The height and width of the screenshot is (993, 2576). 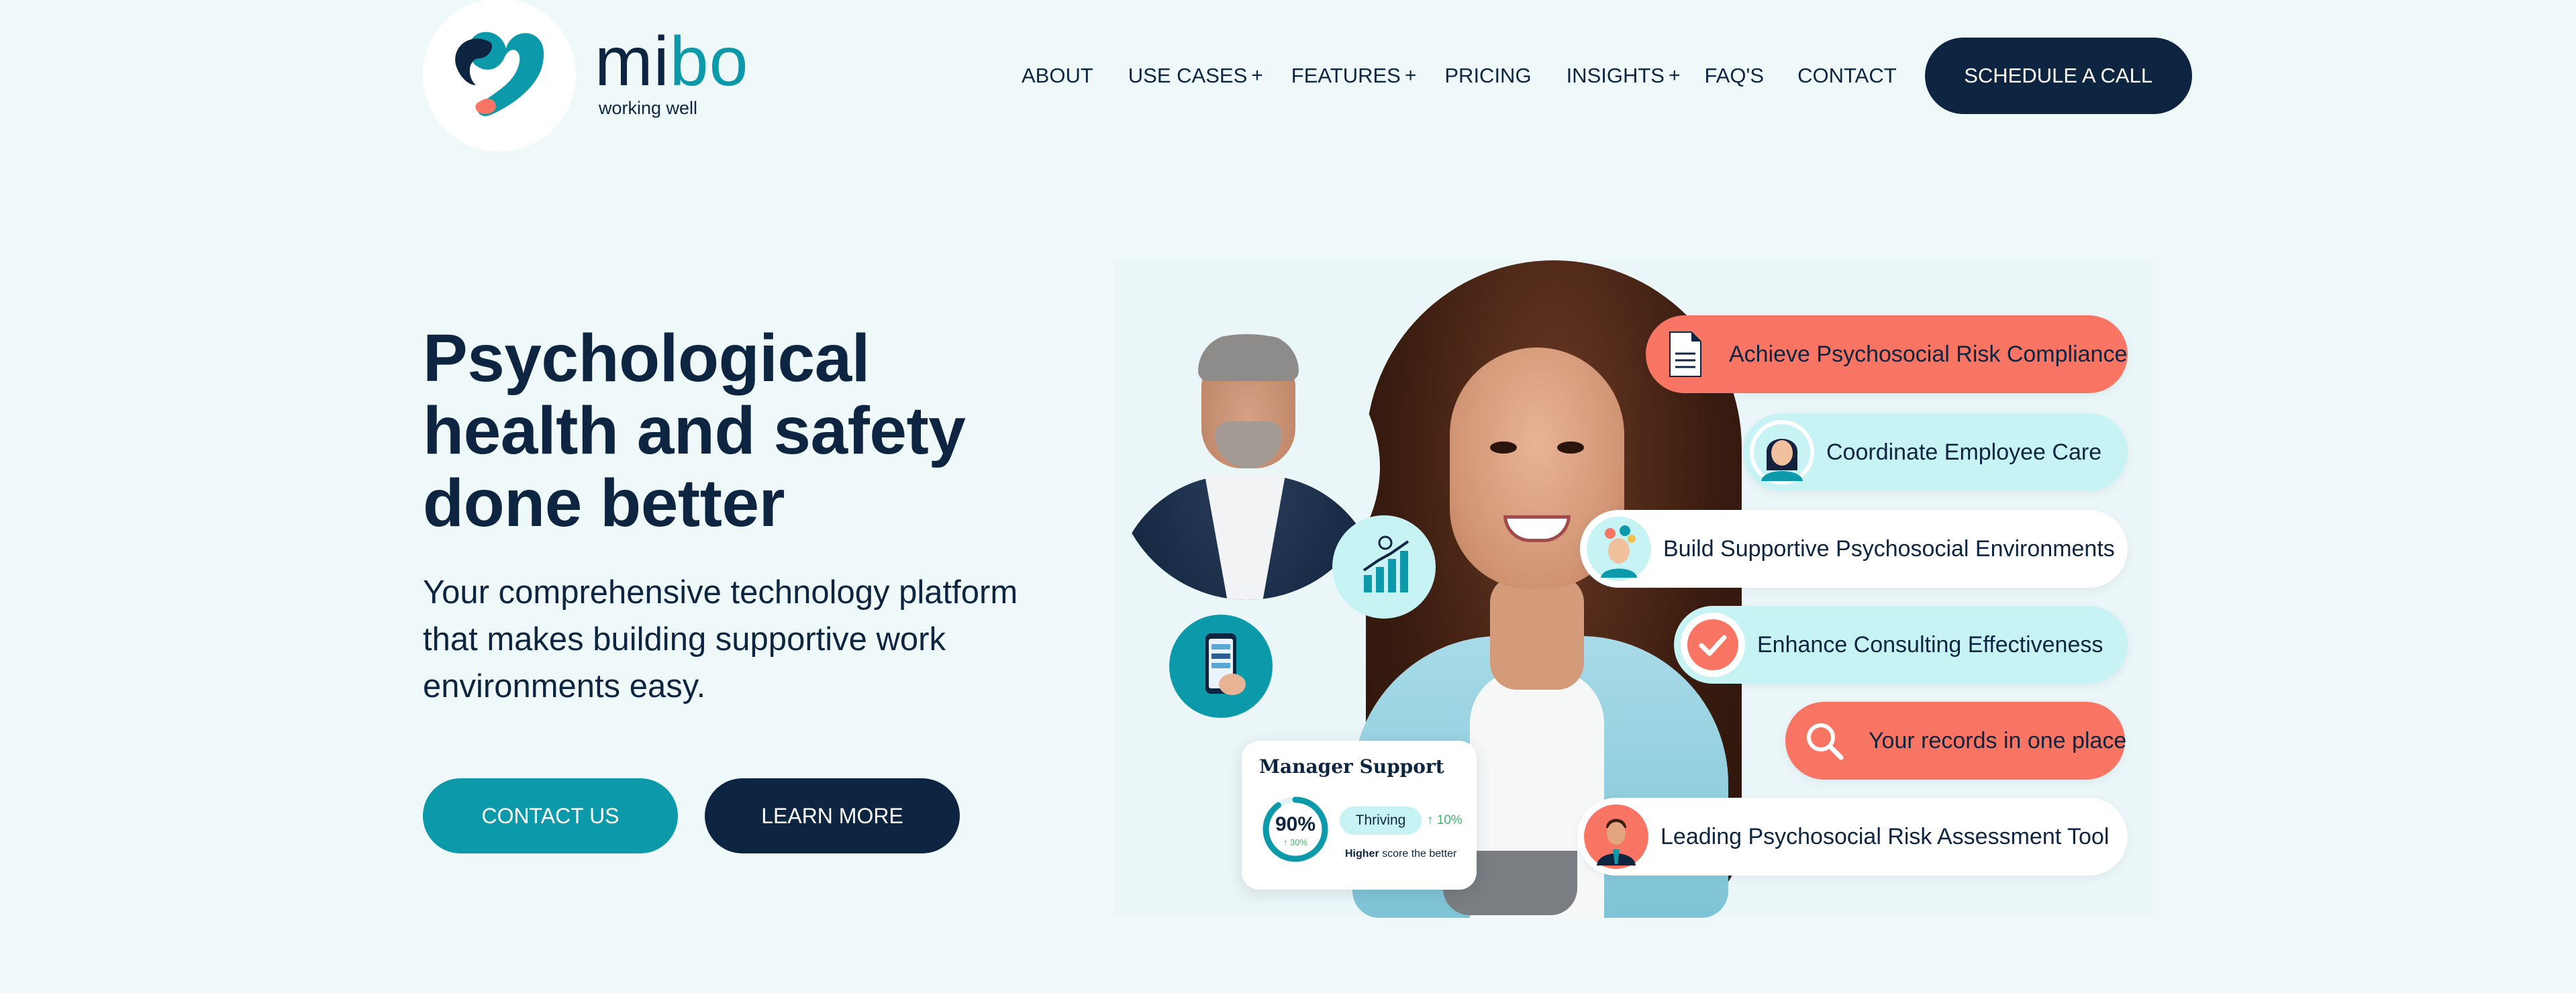 I want to click on feature-pill-employee-care: Coordinate Employee Care, so click(x=1935, y=452).